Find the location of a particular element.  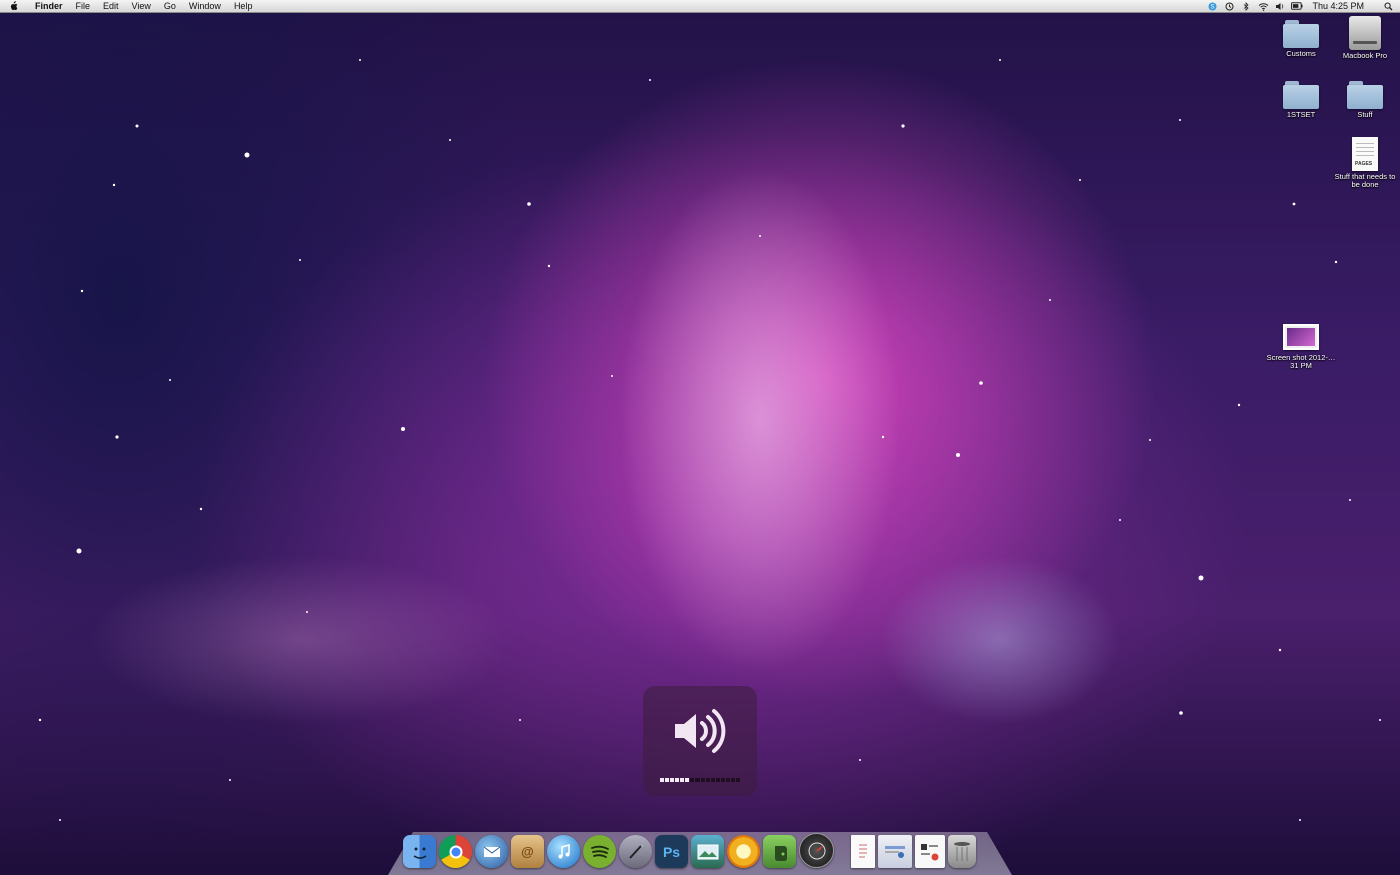

dock: @ Ps is located at coordinates (691, 848).